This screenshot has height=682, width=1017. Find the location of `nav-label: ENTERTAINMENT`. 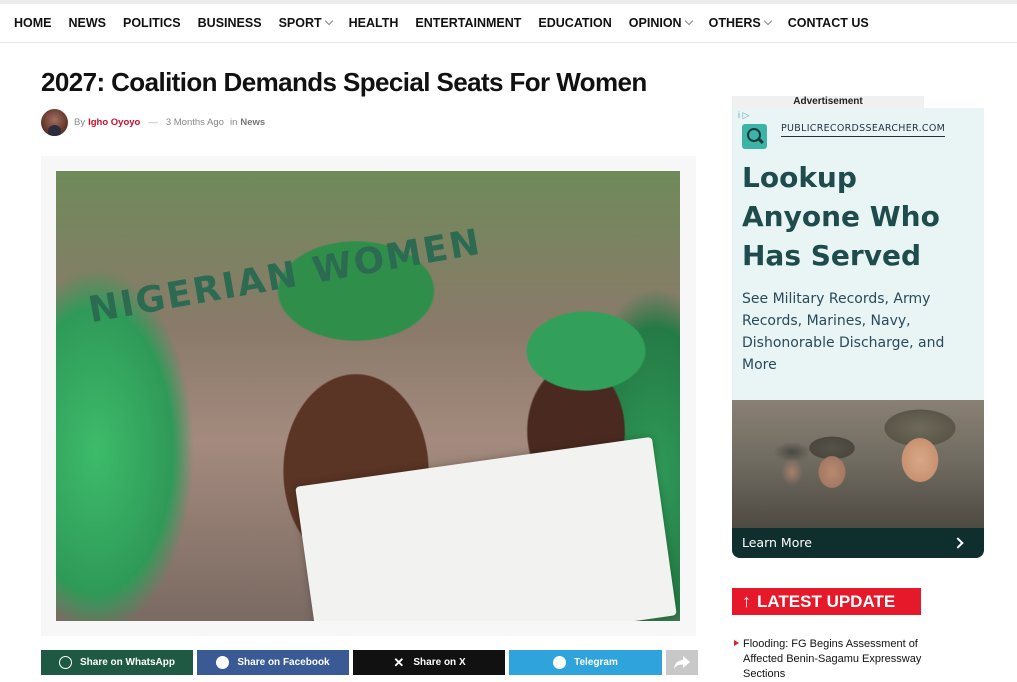

nav-label: ENTERTAINMENT is located at coordinates (468, 23).